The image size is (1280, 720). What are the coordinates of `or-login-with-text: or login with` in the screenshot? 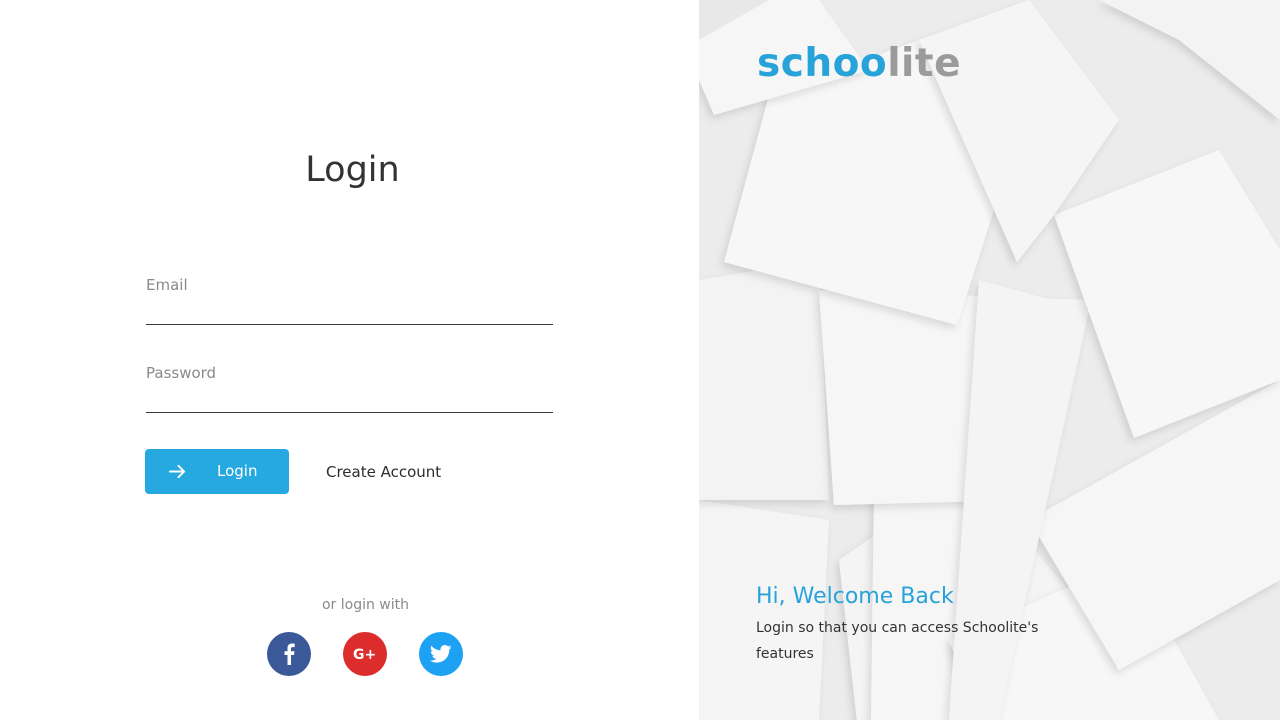 It's located at (365, 605).